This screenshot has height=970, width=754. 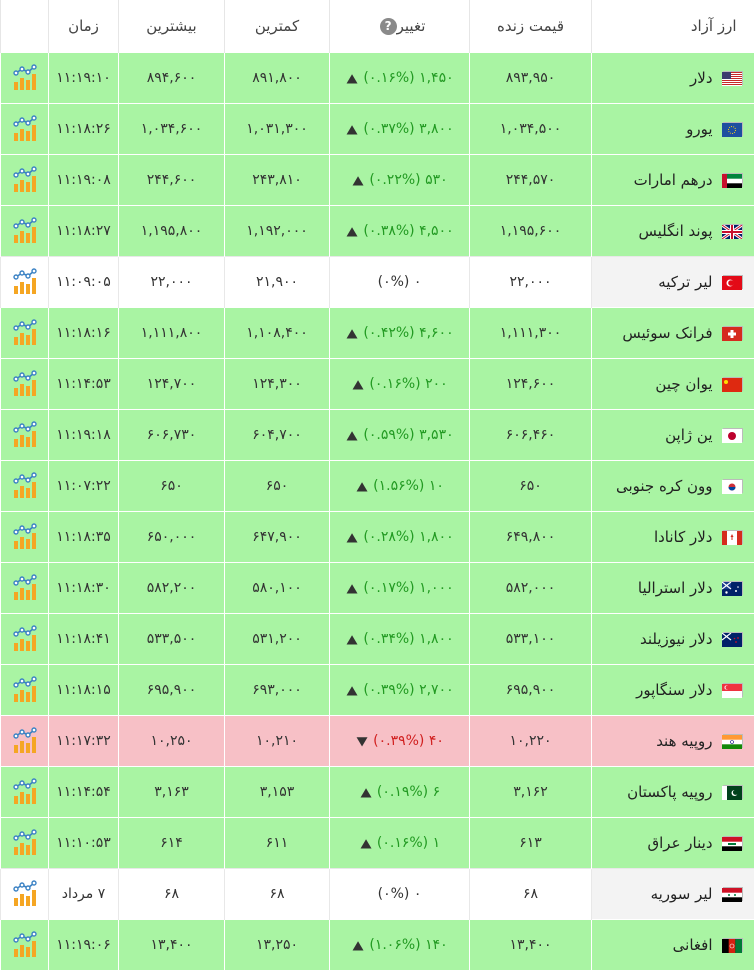 I want to click on change-cell: ۱ (۰.۱۶%)▲, so click(x=400, y=842).